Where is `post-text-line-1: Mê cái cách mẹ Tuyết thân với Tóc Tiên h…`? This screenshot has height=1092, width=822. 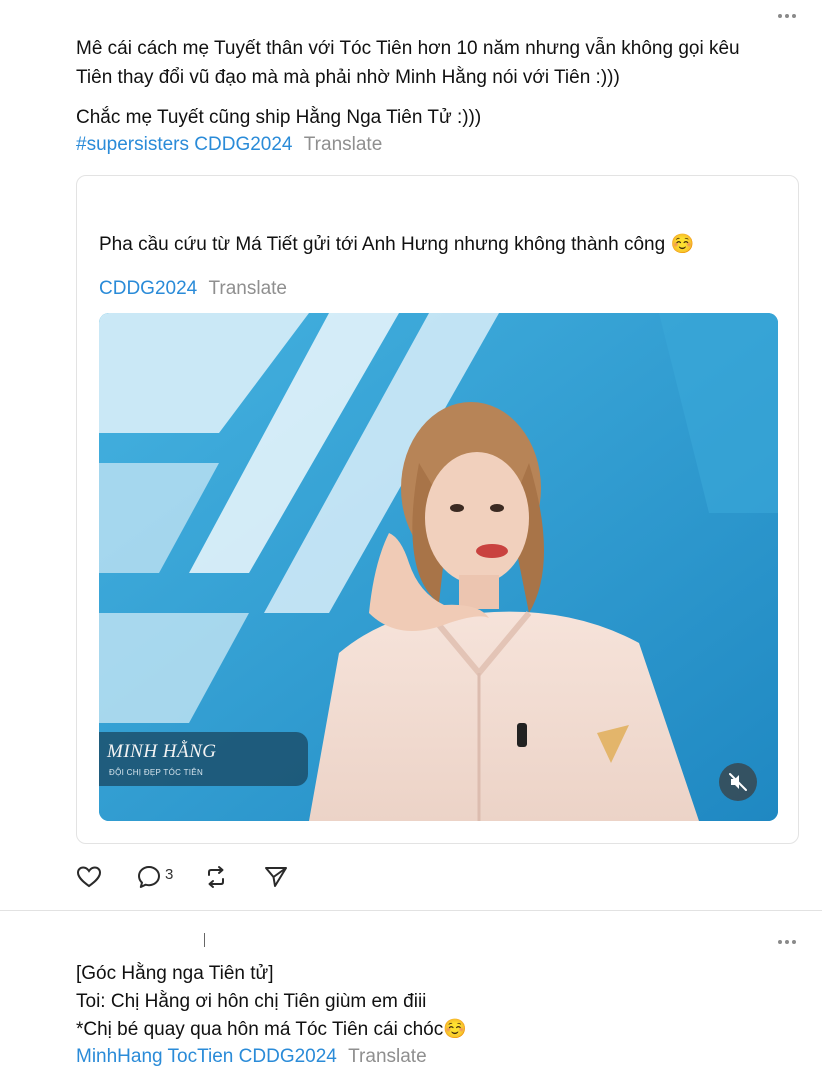 post-text-line-1: Mê cái cách mẹ Tuyết thân với Tóc Tiên h… is located at coordinates (408, 48).